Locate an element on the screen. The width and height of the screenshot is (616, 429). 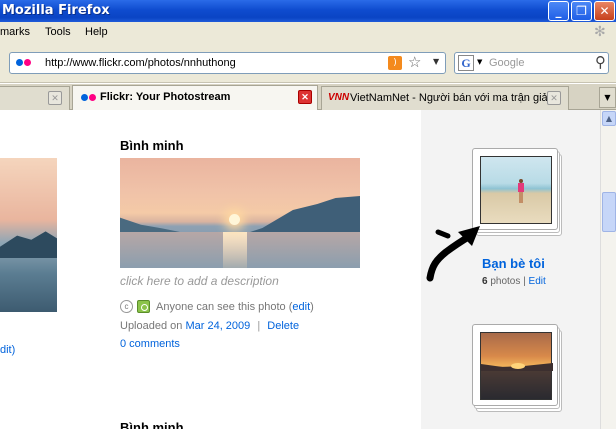
privacy-edit-link: edit is located at coordinates (301, 307).